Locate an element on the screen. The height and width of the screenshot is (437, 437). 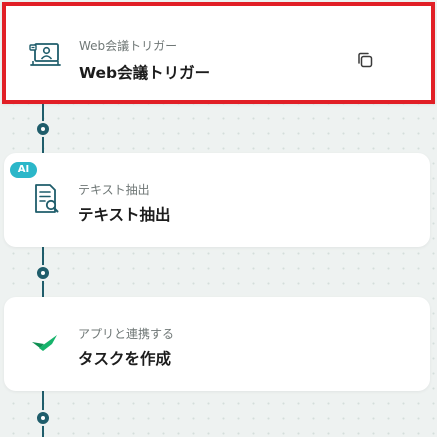
video-meeting-icon is located at coordinates (45, 57).